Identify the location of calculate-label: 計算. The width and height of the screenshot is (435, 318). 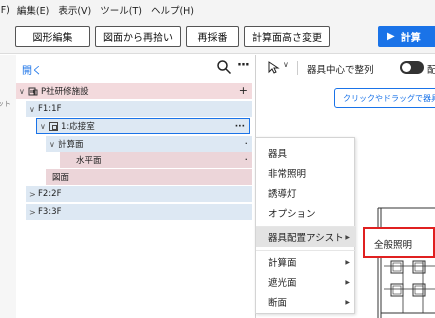
(410, 38).